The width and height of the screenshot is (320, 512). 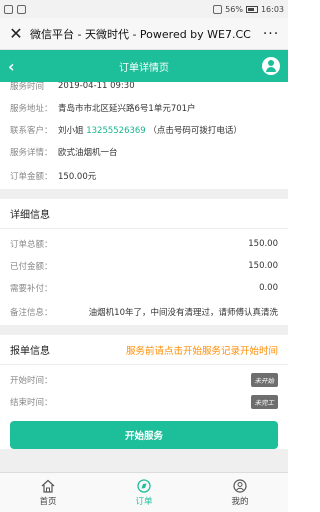 I want to click on back-icon: ‹, so click(x=17, y=66).